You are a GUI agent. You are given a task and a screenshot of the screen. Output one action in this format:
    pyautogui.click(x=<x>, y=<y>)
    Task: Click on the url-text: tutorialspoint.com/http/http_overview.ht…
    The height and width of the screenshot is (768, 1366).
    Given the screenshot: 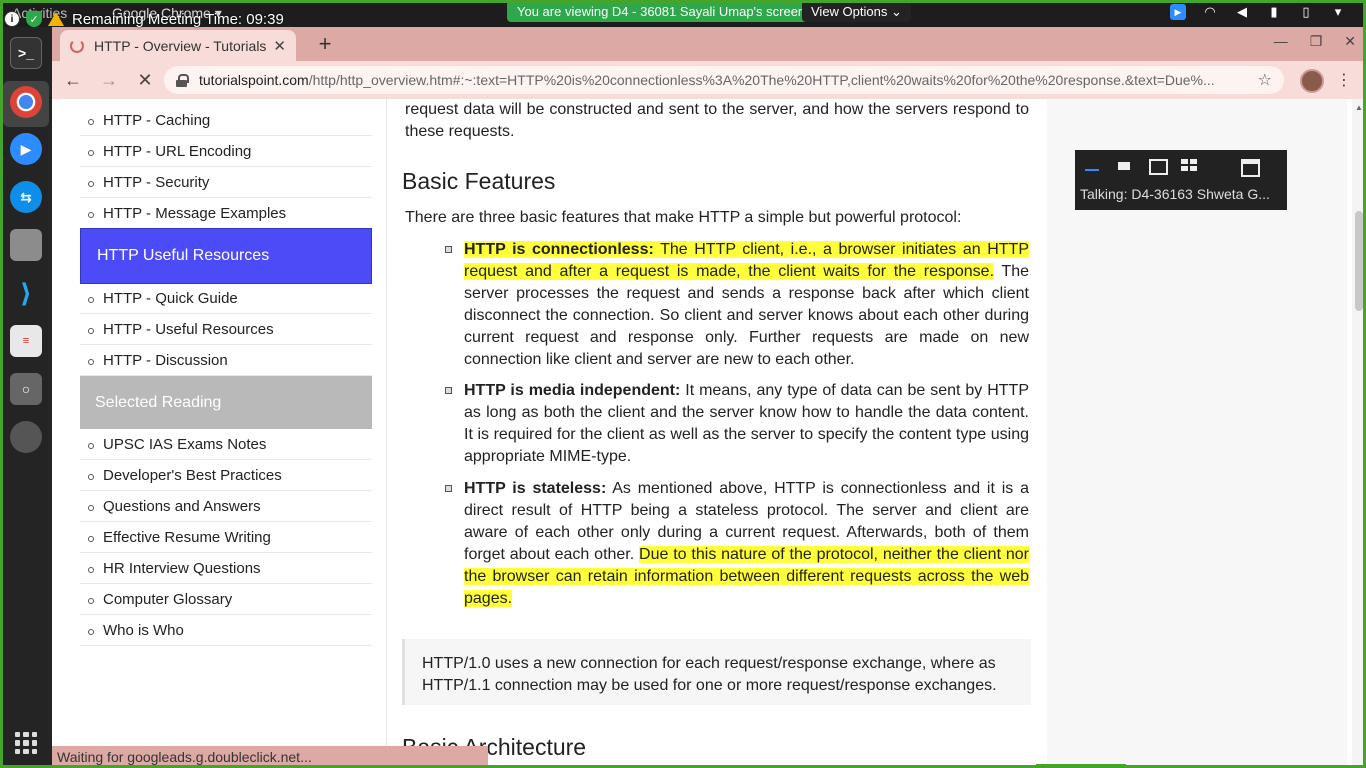 What is the action you would take?
    pyautogui.click(x=707, y=80)
    